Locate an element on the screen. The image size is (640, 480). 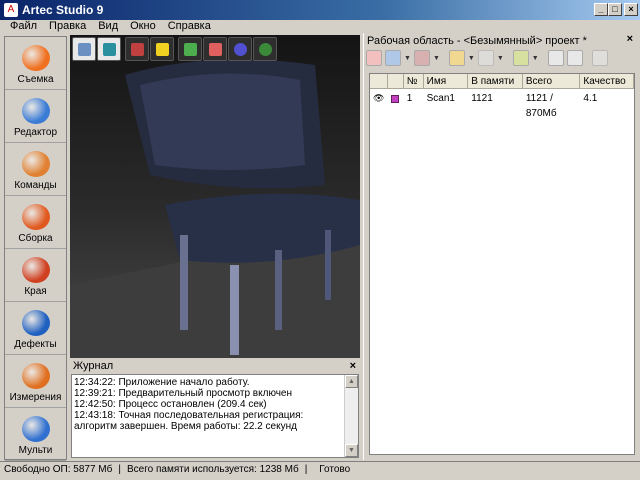
col-in-memory: В памяти is located at coordinates (495, 81).